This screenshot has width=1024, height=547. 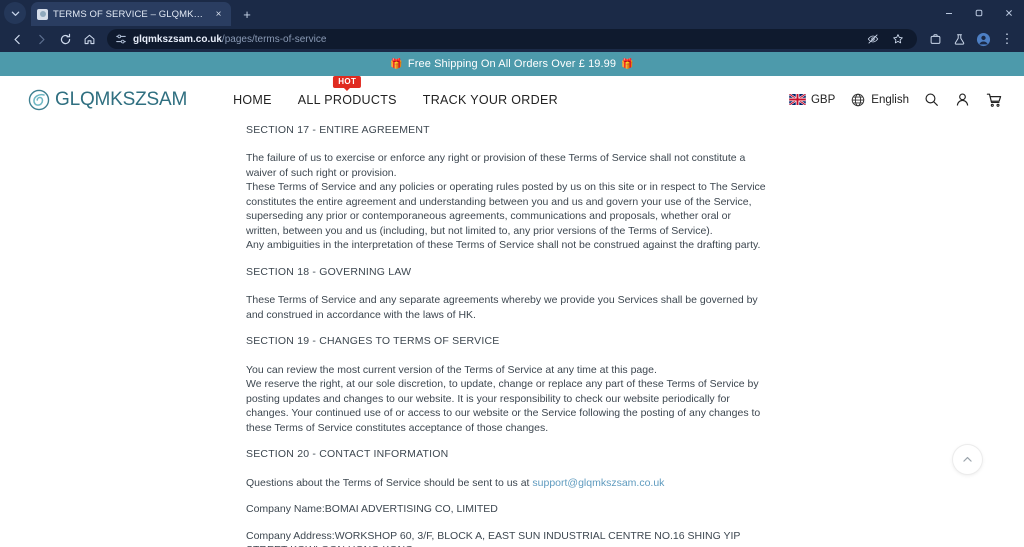 What do you see at coordinates (274, 39) in the screenshot?
I see `url-path: /pages/terms-of-service` at bounding box center [274, 39].